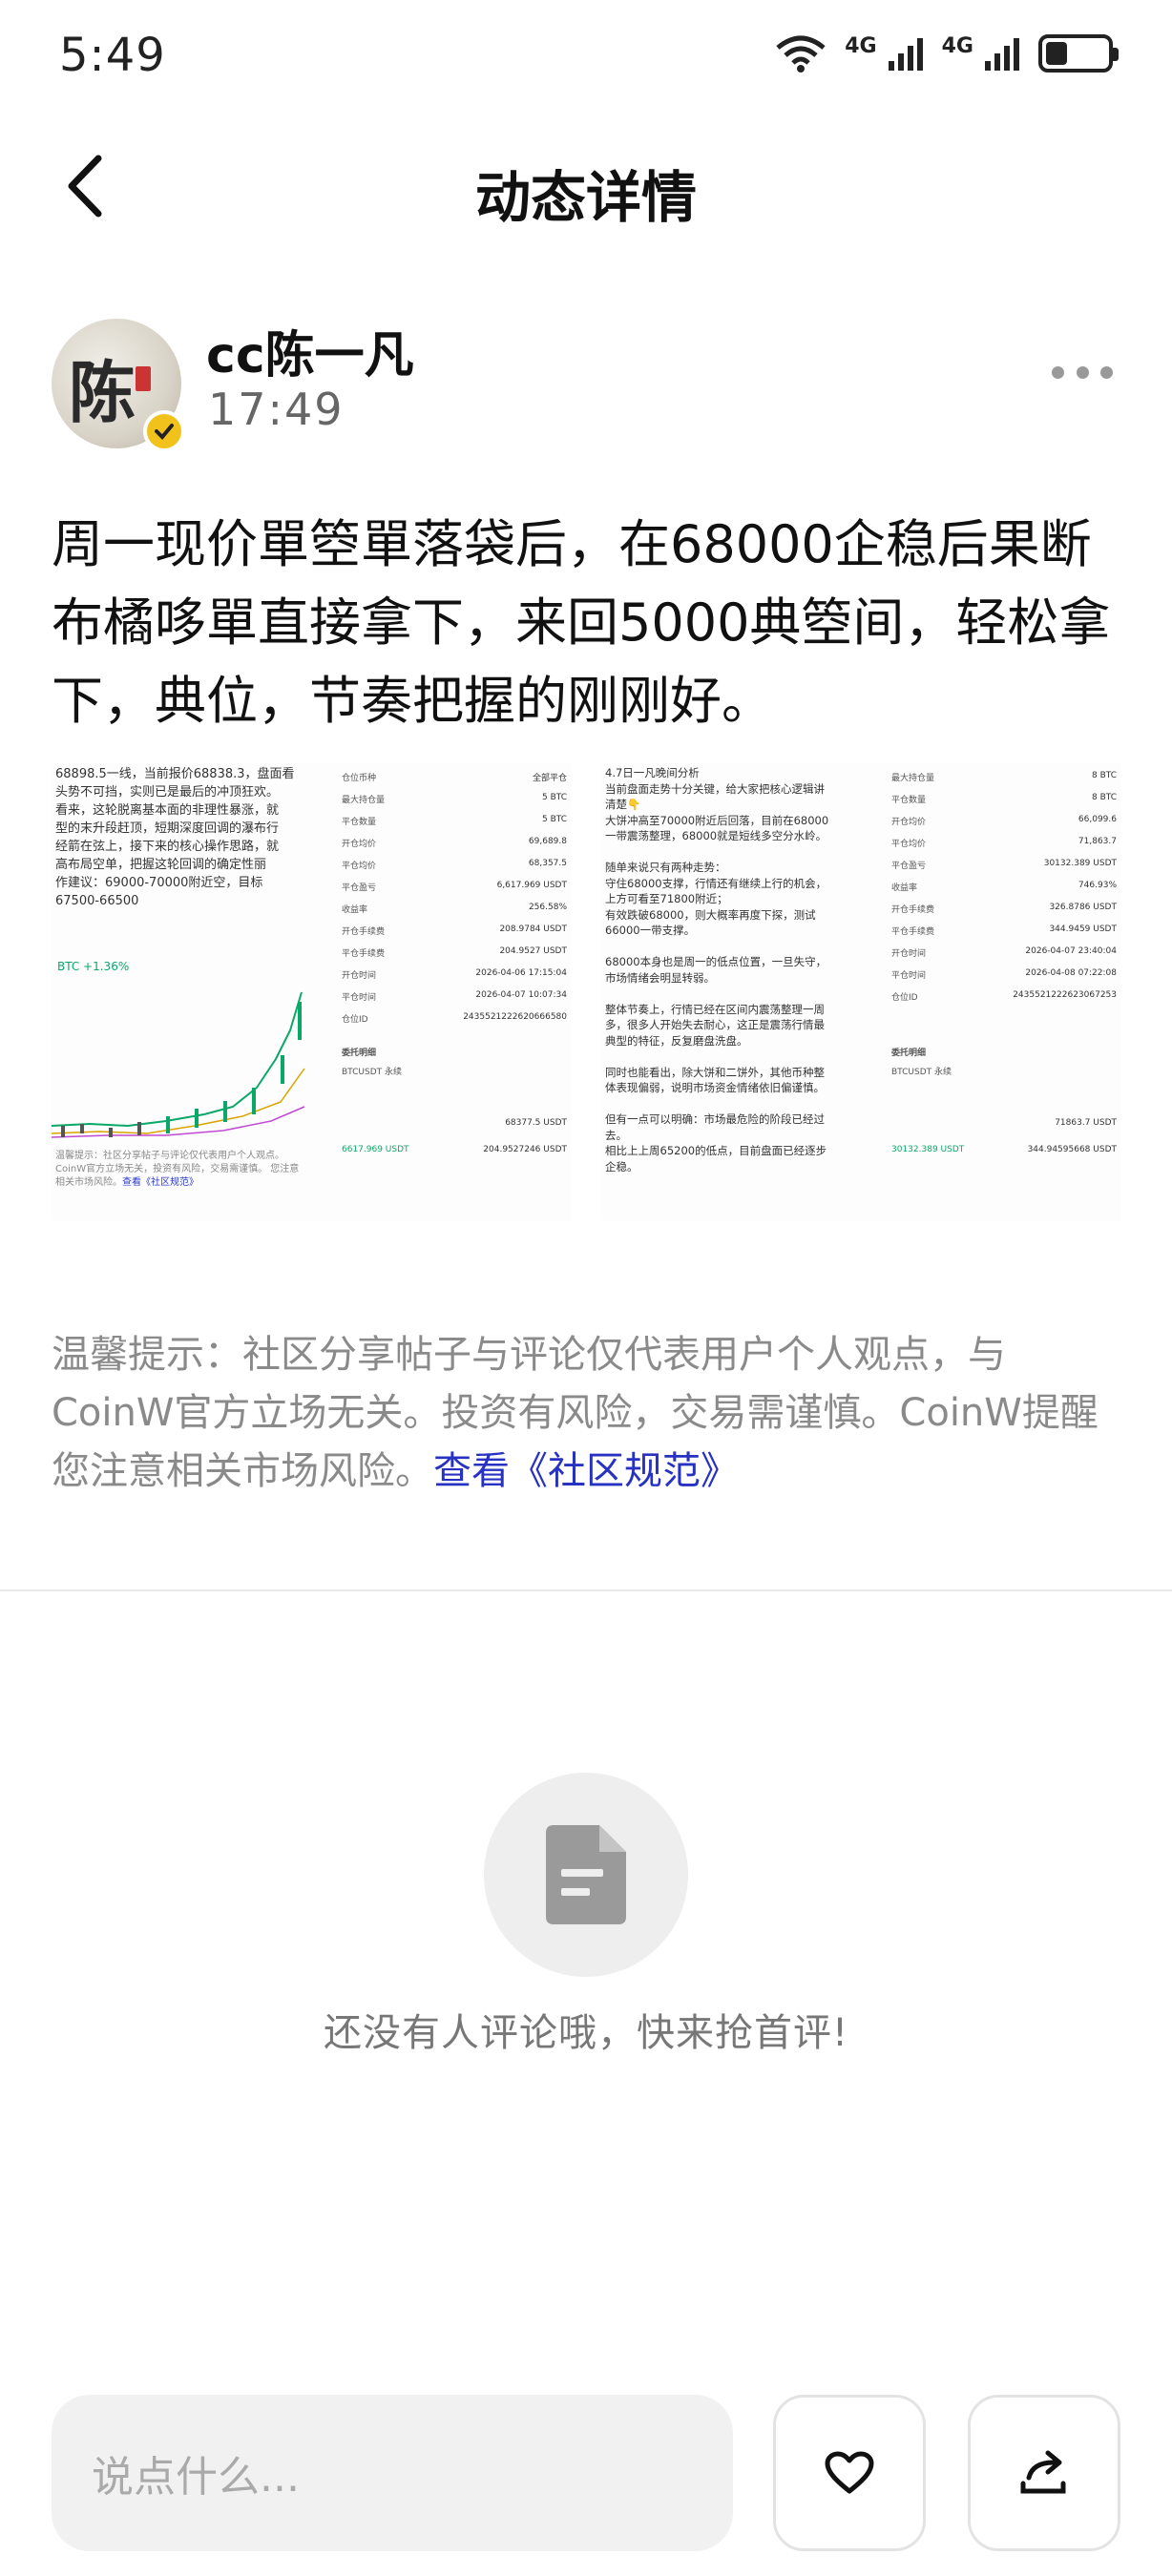 The height and width of the screenshot is (2576, 1172). Describe the element at coordinates (93, 966) in the screenshot. I see `btc-change-tag: BTC +1.36%` at that location.